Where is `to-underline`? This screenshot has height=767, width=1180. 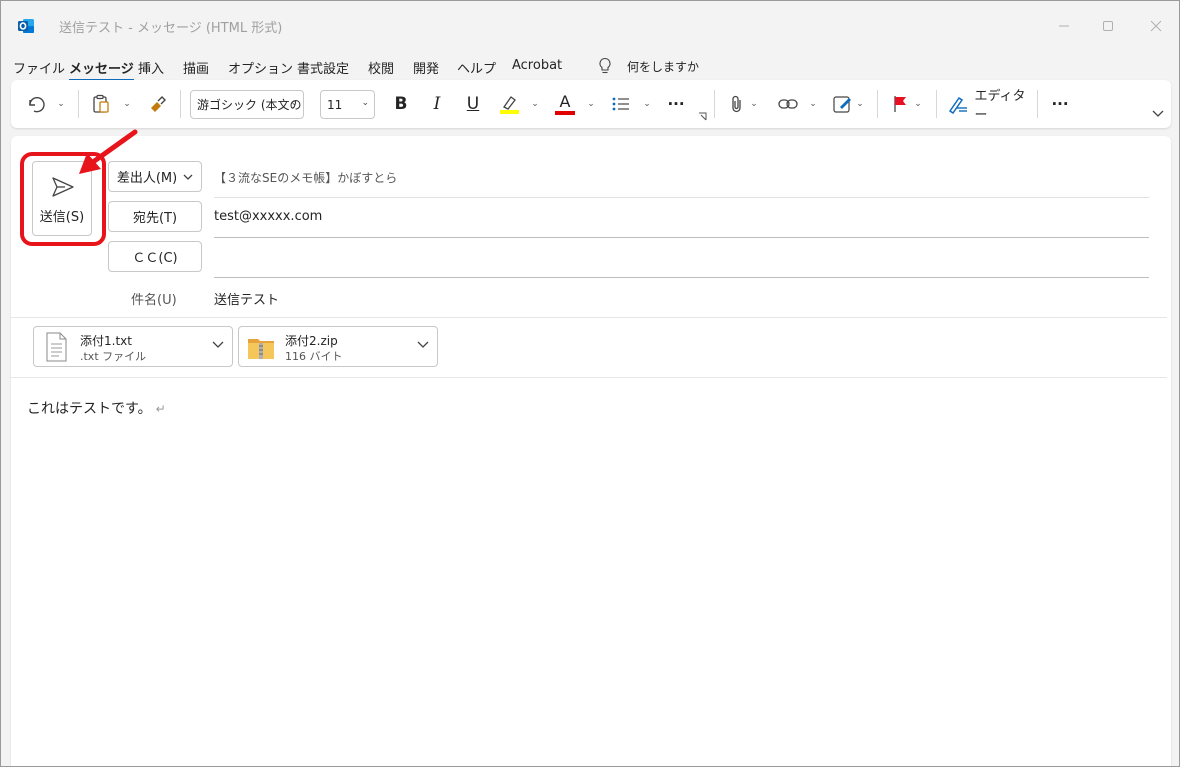 to-underline is located at coordinates (681, 237).